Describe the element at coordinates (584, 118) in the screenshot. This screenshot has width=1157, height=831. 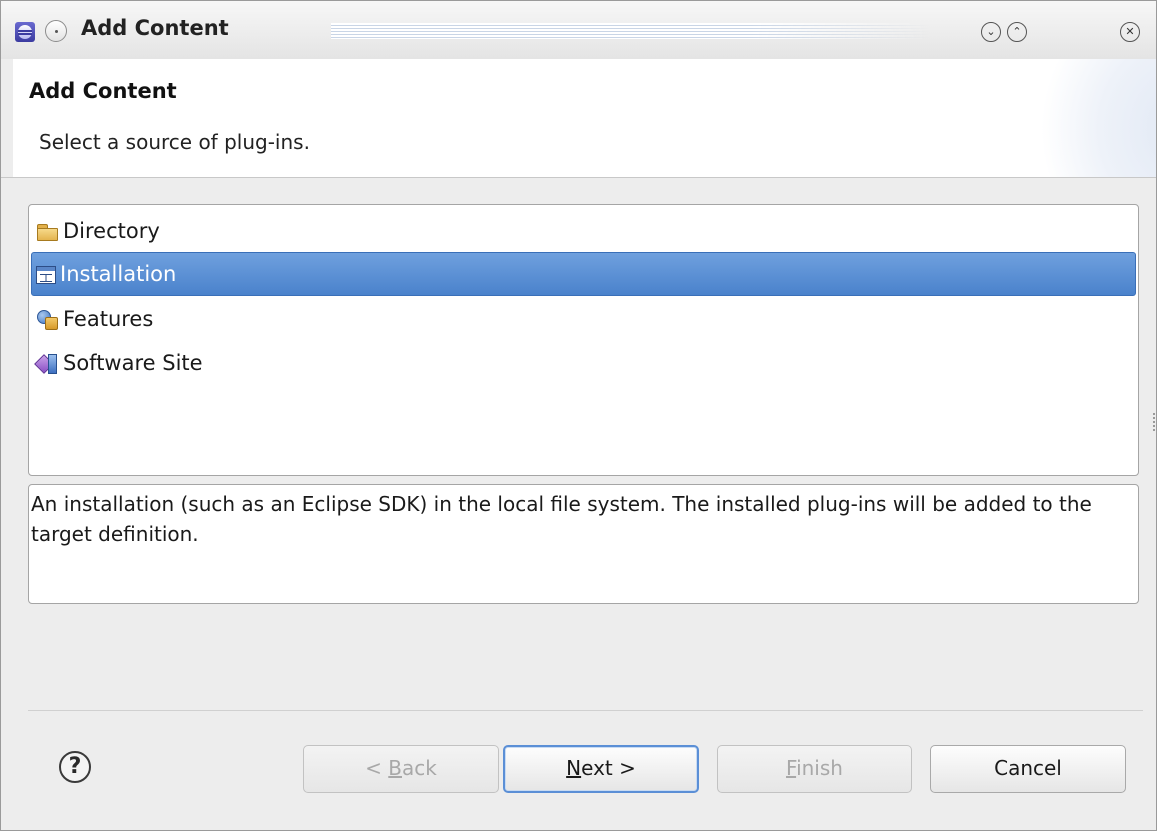
I see `wizard-header: Add Content Select a source of plug-ins.` at that location.